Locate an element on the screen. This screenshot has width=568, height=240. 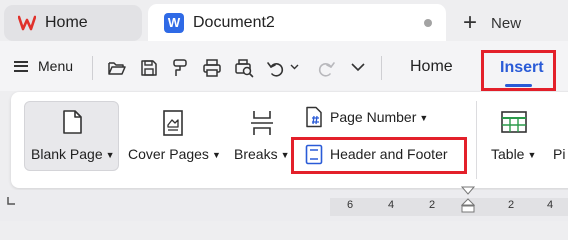
ribbon-divider is located at coordinates (476, 140).